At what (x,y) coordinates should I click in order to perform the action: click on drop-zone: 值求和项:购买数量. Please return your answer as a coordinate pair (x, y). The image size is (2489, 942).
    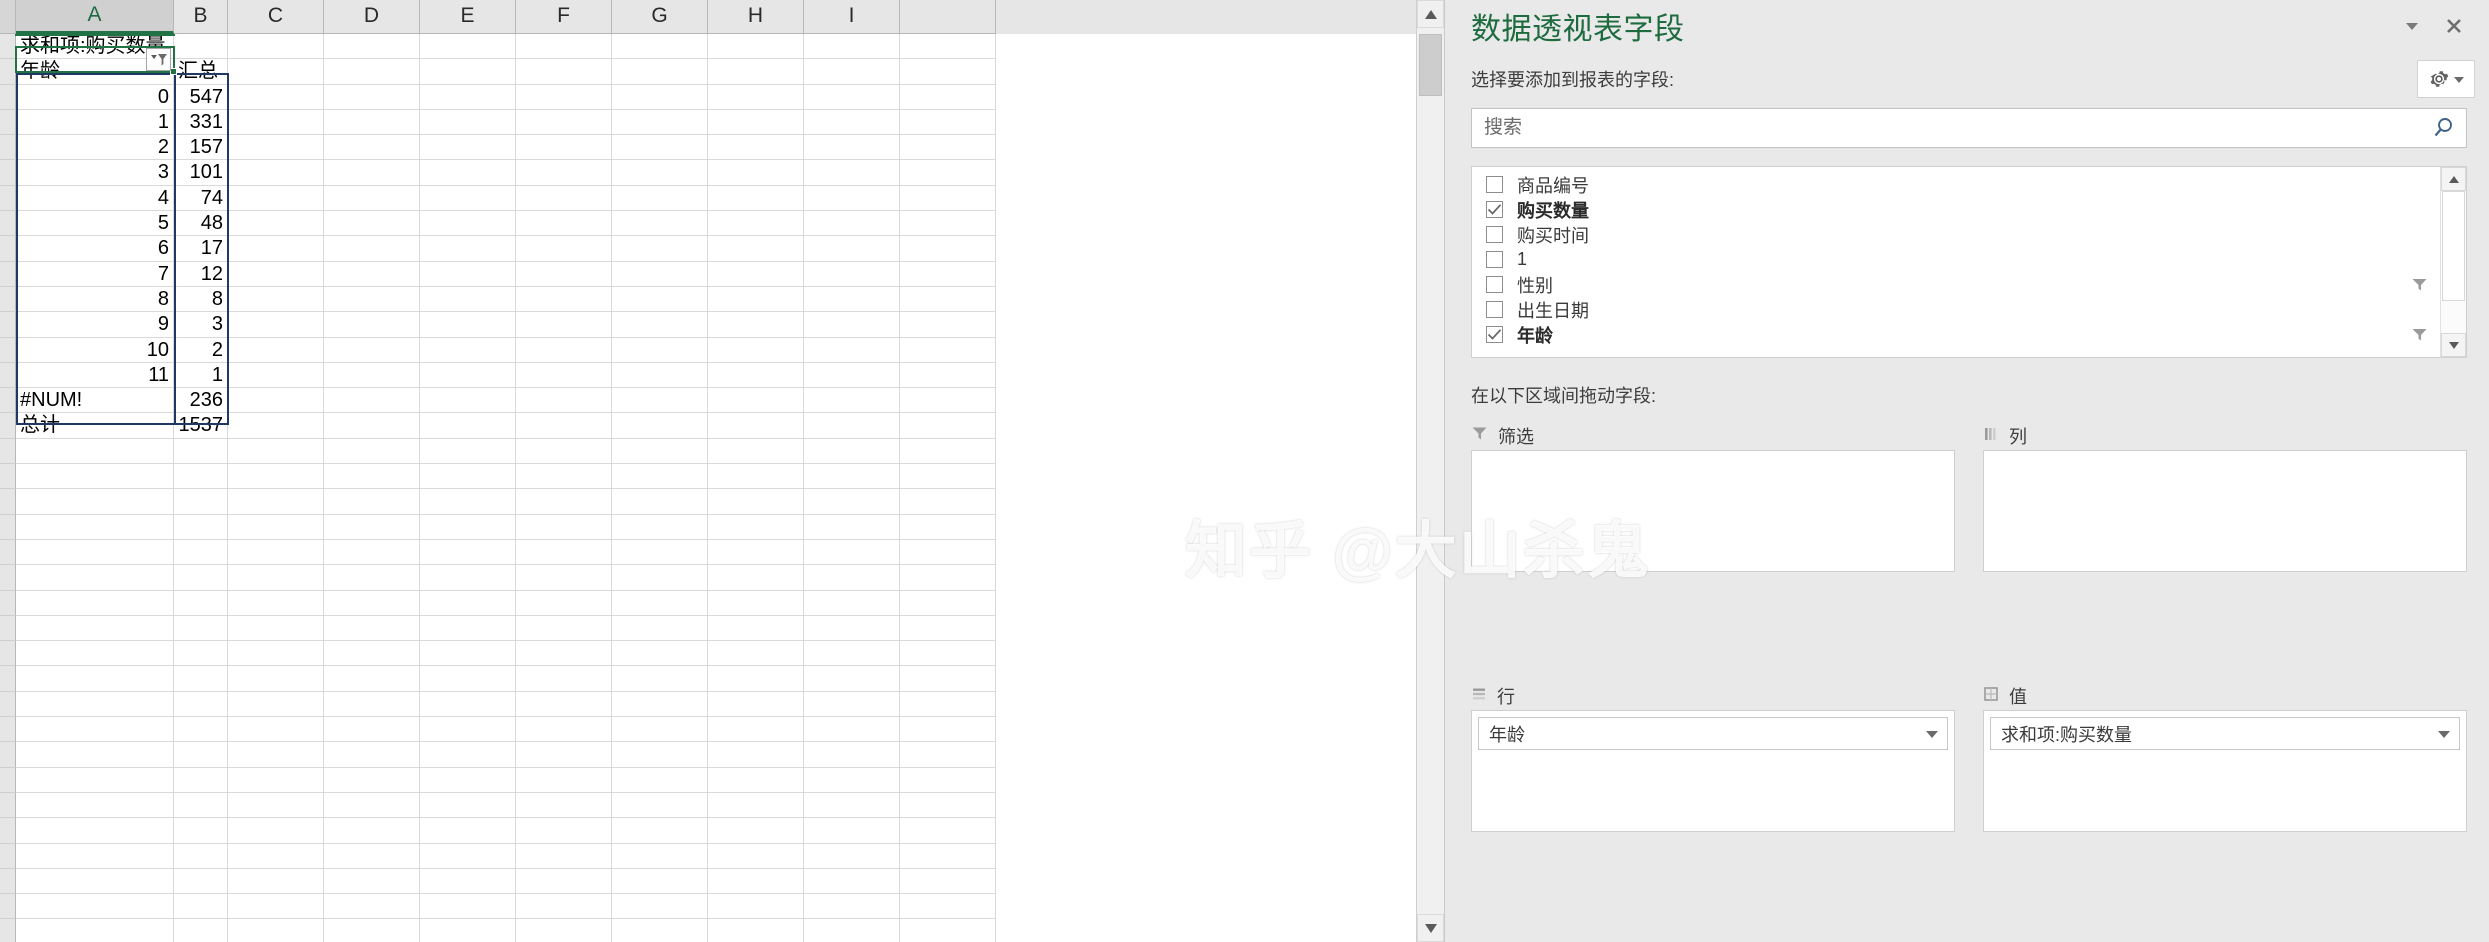
    Looking at the image, I should click on (2218, 761).